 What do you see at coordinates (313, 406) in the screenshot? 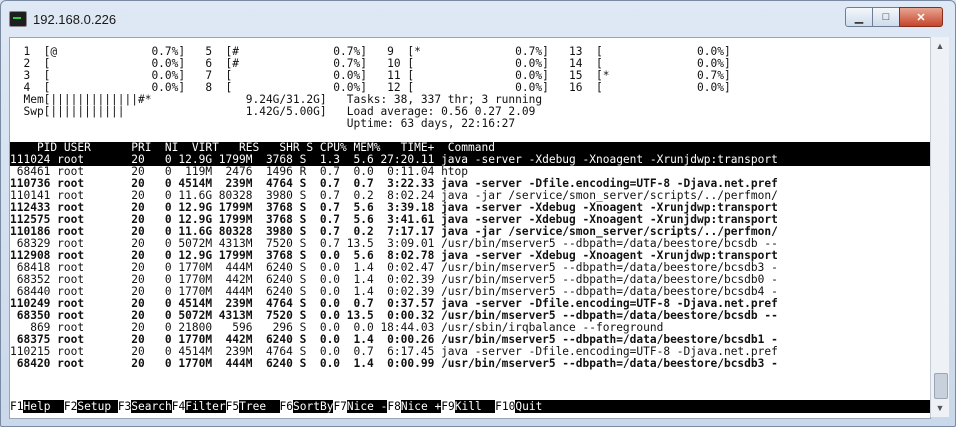
I see `sortby-label: SortBy` at bounding box center [313, 406].